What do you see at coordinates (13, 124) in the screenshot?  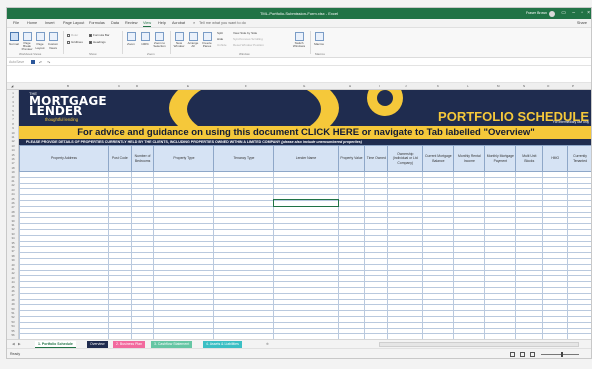 I see `row-number: 8` at bounding box center [13, 124].